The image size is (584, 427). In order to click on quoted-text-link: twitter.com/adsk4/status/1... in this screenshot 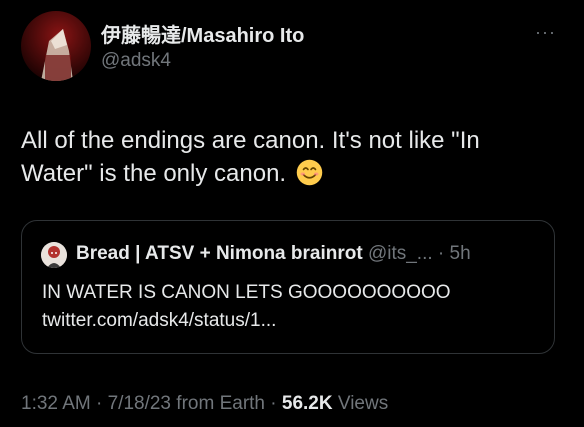, I will do `click(159, 320)`.